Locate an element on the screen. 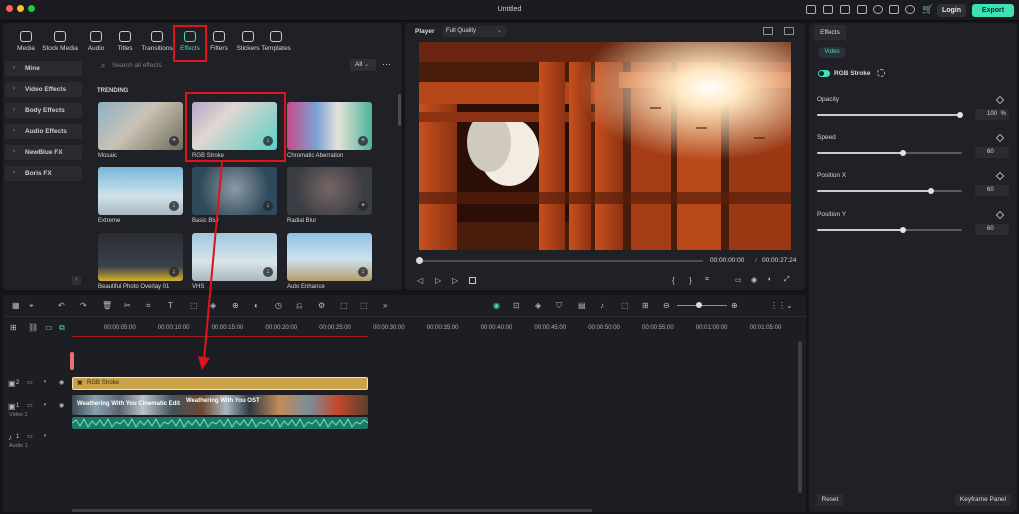  render-icon: ⊞ is located at coordinates (645, 305).